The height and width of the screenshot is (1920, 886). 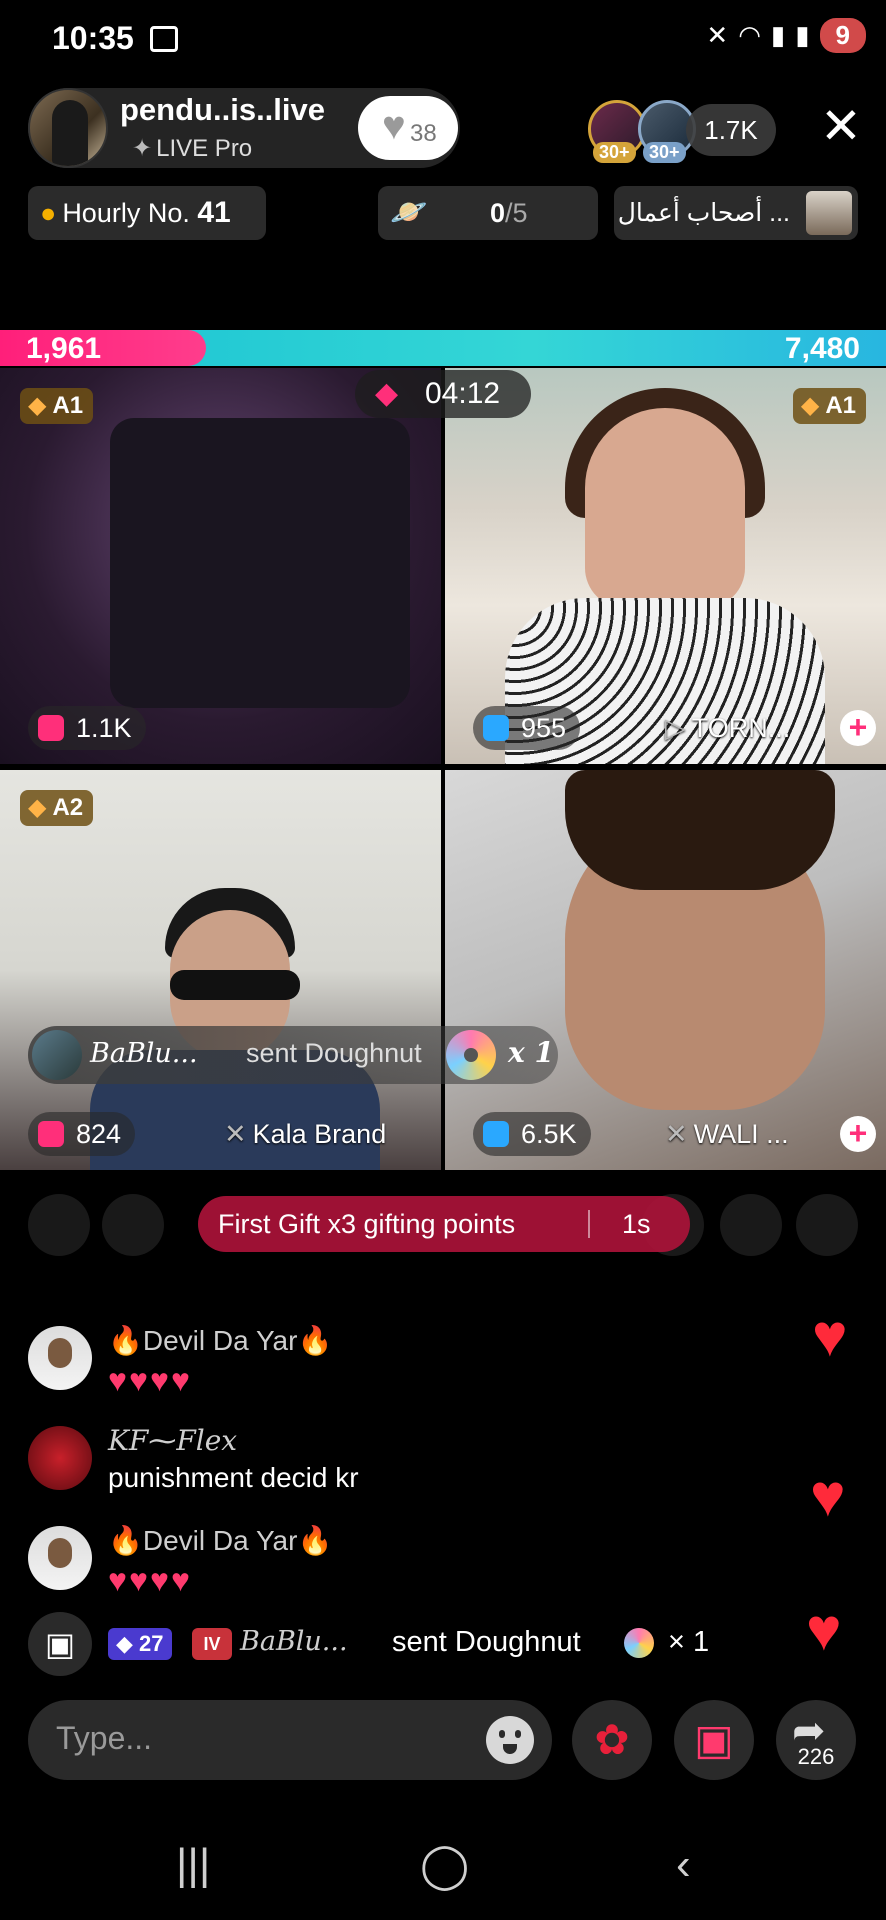 What do you see at coordinates (68, 807) in the screenshot?
I see `rank-badge-label: A2` at bounding box center [68, 807].